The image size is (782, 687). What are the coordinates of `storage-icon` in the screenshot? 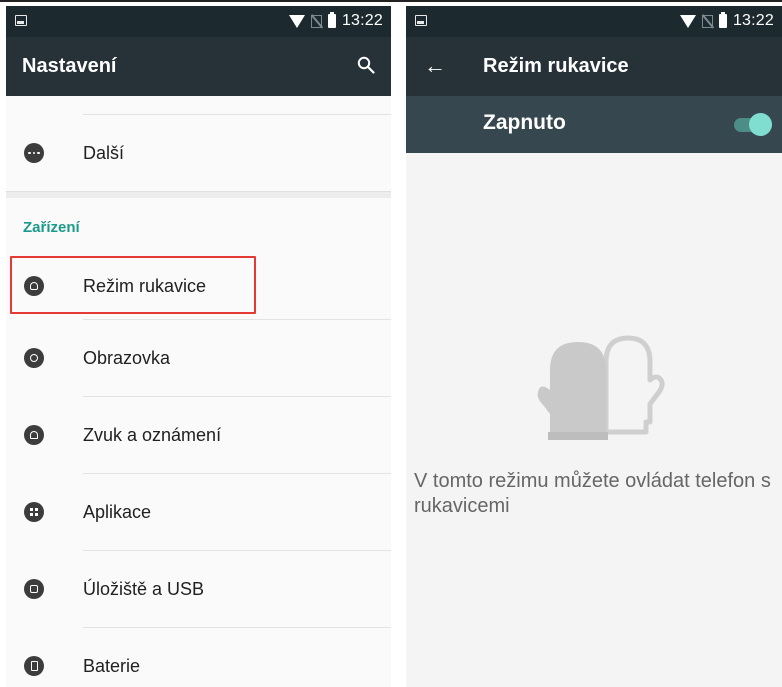 It's located at (34, 589).